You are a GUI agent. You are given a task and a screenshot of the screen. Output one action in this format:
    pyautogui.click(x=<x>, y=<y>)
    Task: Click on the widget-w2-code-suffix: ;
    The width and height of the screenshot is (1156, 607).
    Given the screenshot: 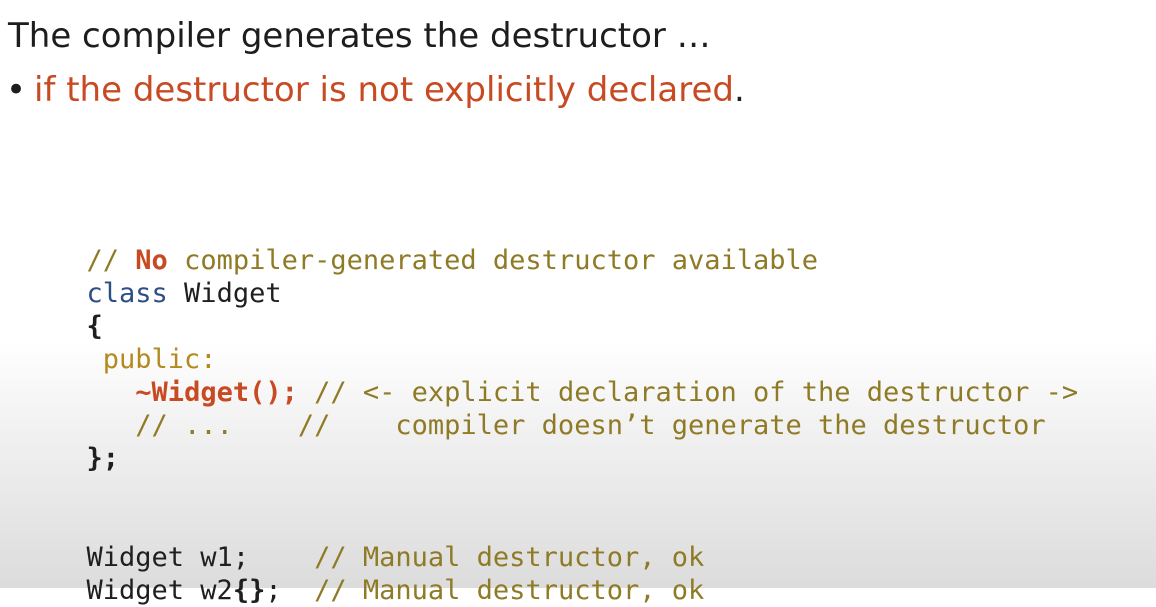 What is the action you would take?
    pyautogui.click(x=273, y=590)
    